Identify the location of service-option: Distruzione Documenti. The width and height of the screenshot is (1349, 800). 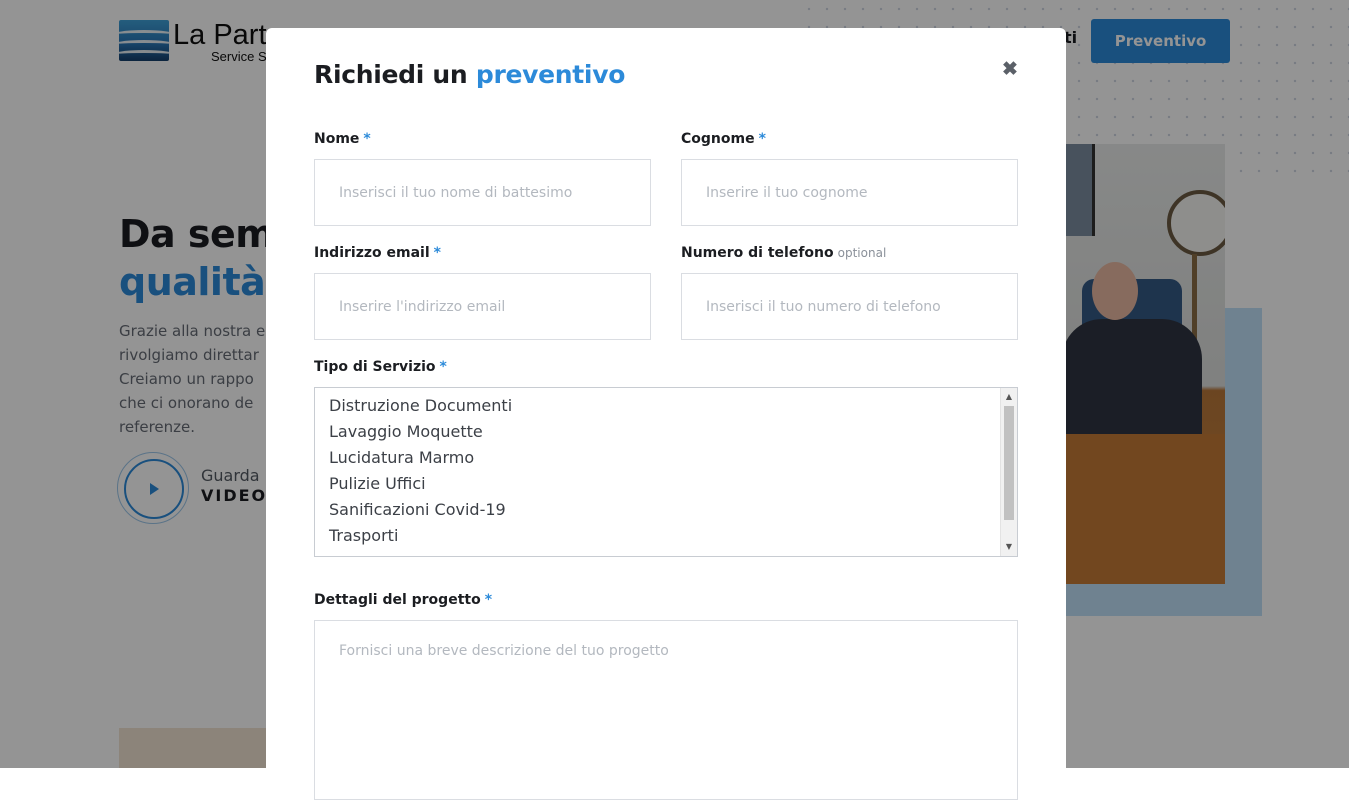
(666, 406).